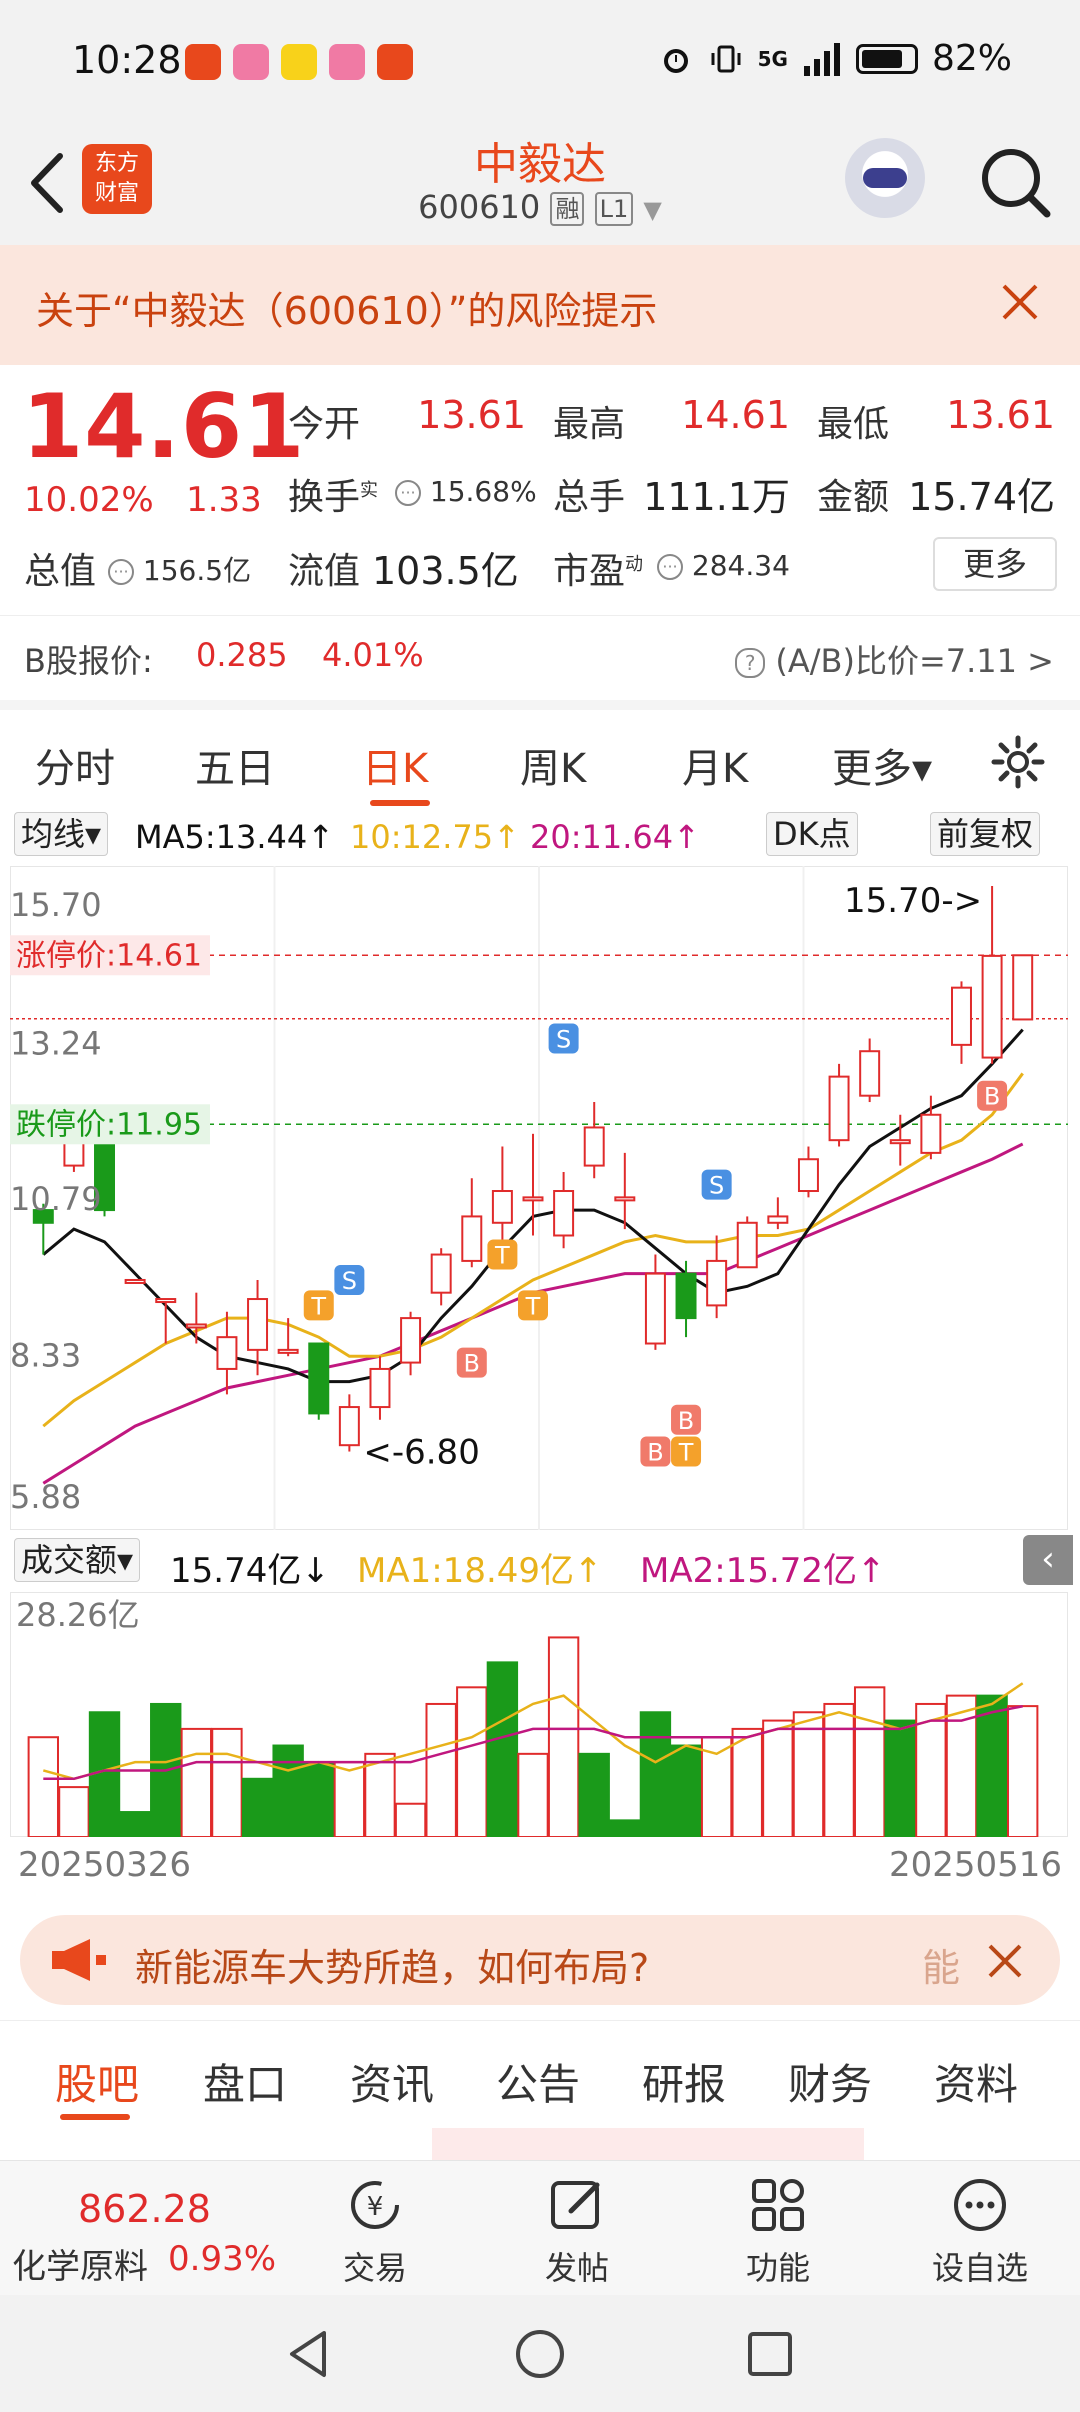  What do you see at coordinates (347, 311) in the screenshot?
I see `risk-warning-text: 关于“中毅达（600610）”的风险提示` at bounding box center [347, 311].